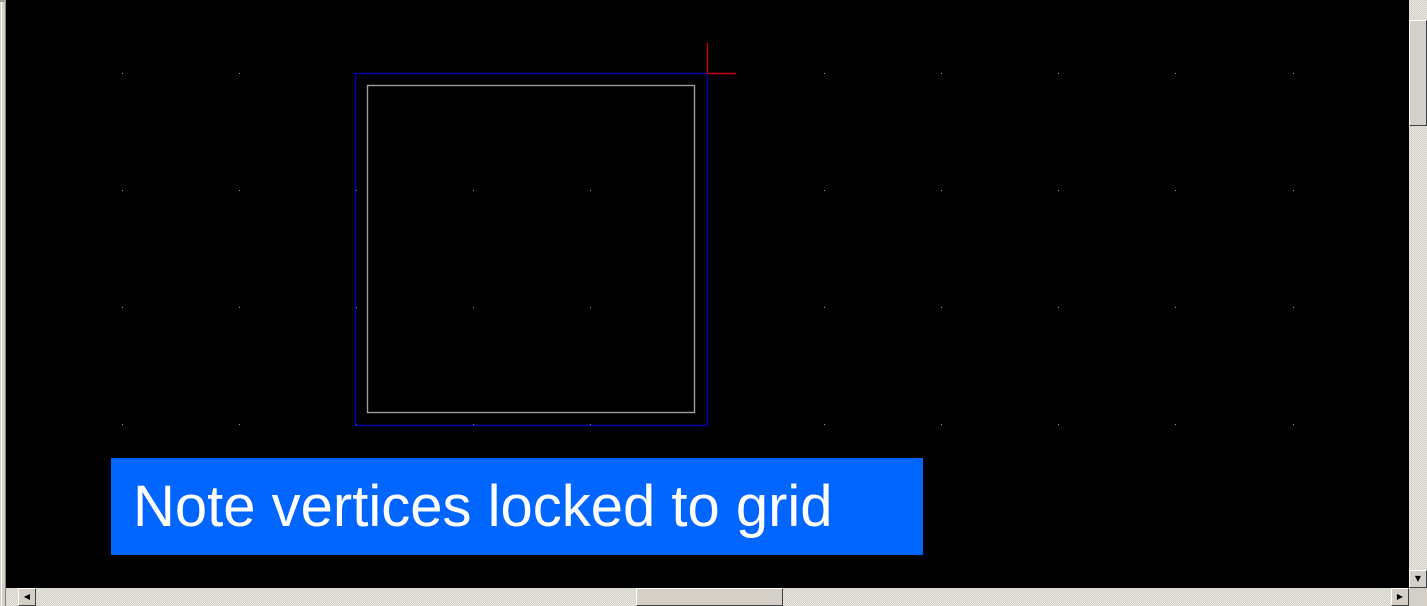 The height and width of the screenshot is (606, 1427). What do you see at coordinates (517, 506) in the screenshot?
I see `annotation-banner: Note vertices locked to grid` at bounding box center [517, 506].